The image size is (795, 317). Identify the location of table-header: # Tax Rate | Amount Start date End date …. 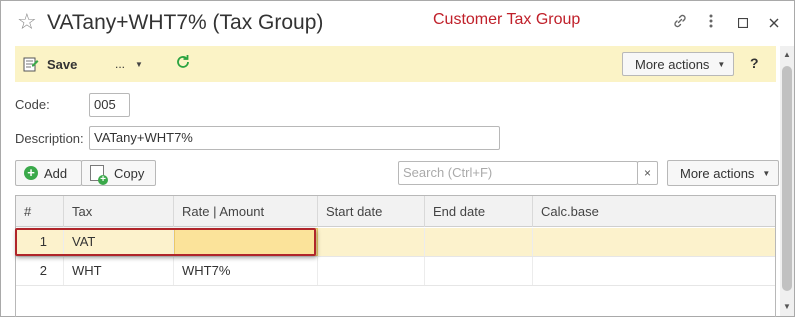
(395, 211).